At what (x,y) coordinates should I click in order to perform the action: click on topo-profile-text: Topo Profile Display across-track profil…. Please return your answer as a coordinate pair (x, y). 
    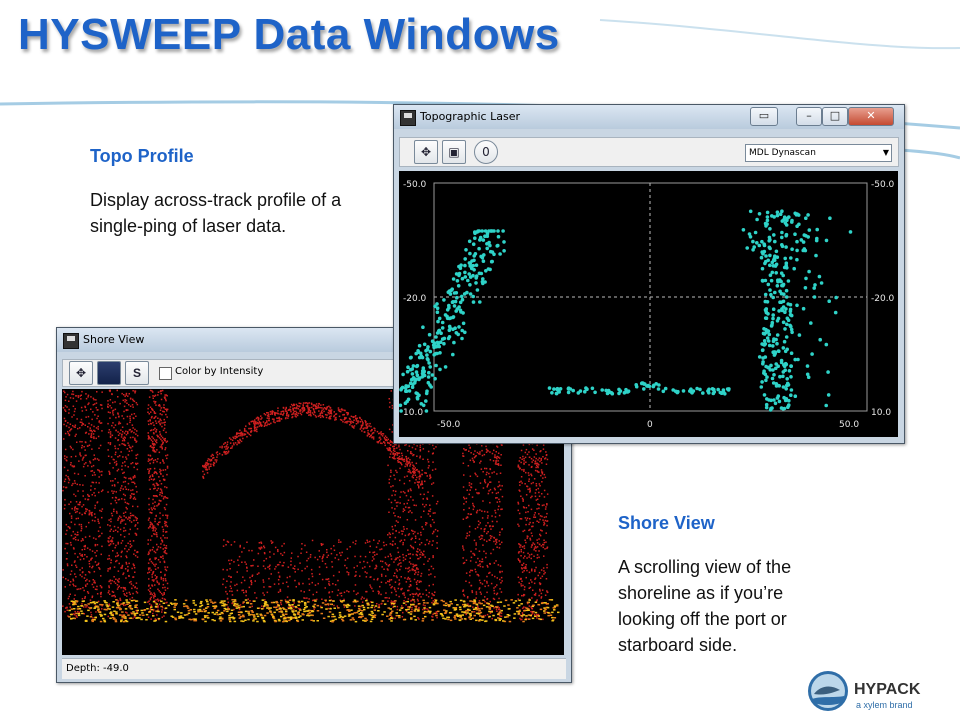
    Looking at the image, I should click on (220, 192).